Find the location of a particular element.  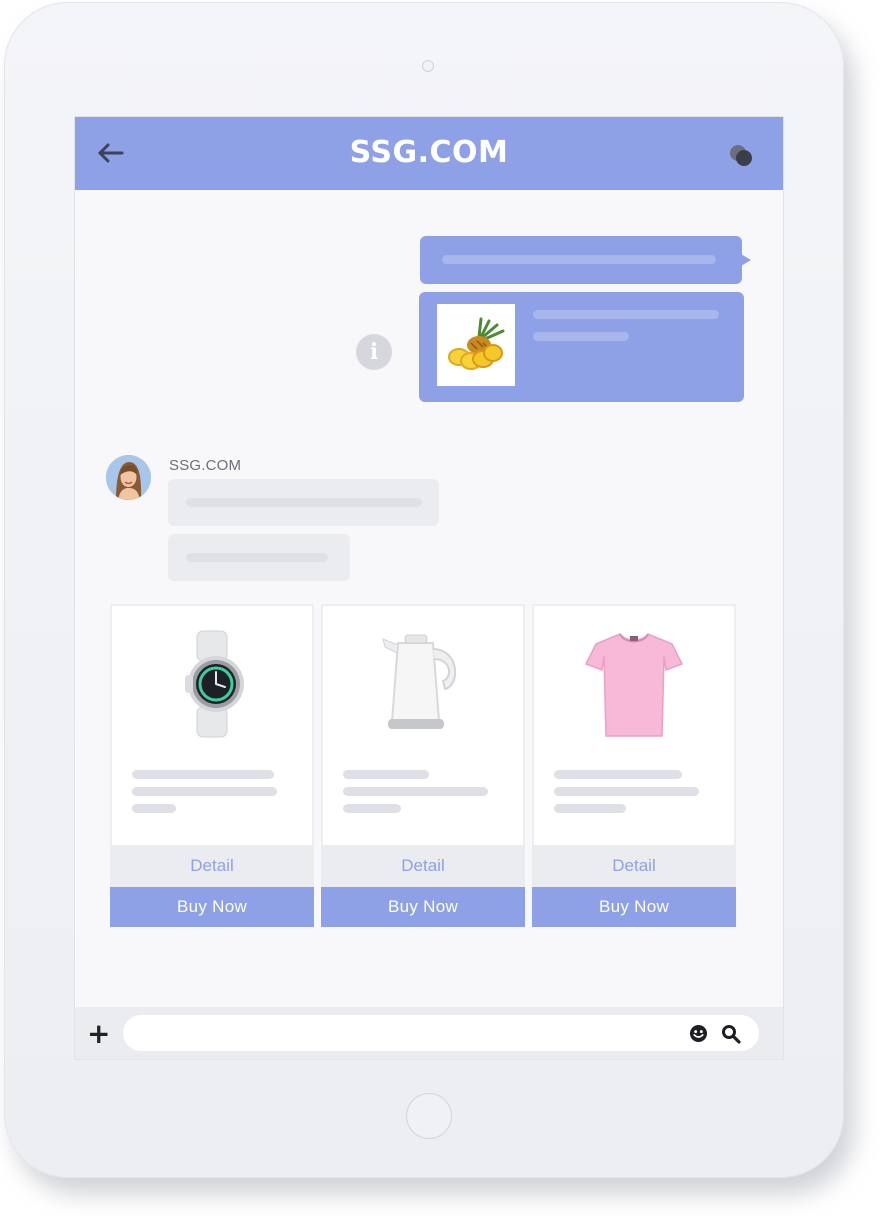

kettle-icon is located at coordinates (419, 681).